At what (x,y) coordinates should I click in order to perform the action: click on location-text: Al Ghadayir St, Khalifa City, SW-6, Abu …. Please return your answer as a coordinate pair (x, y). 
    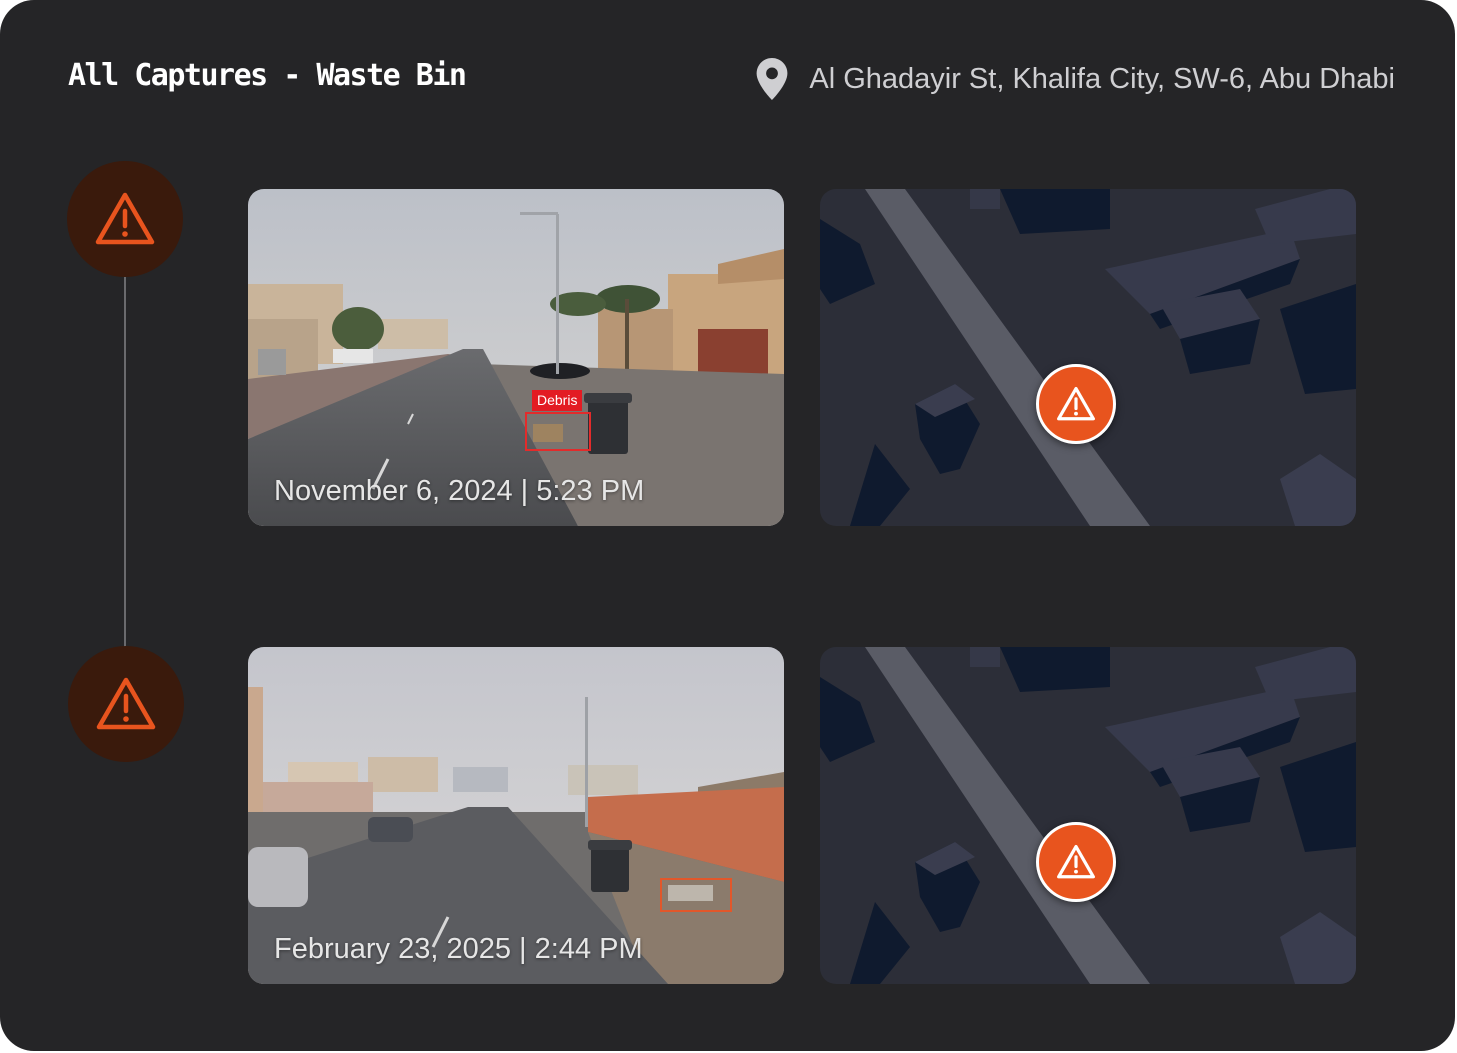
    Looking at the image, I should click on (1102, 78).